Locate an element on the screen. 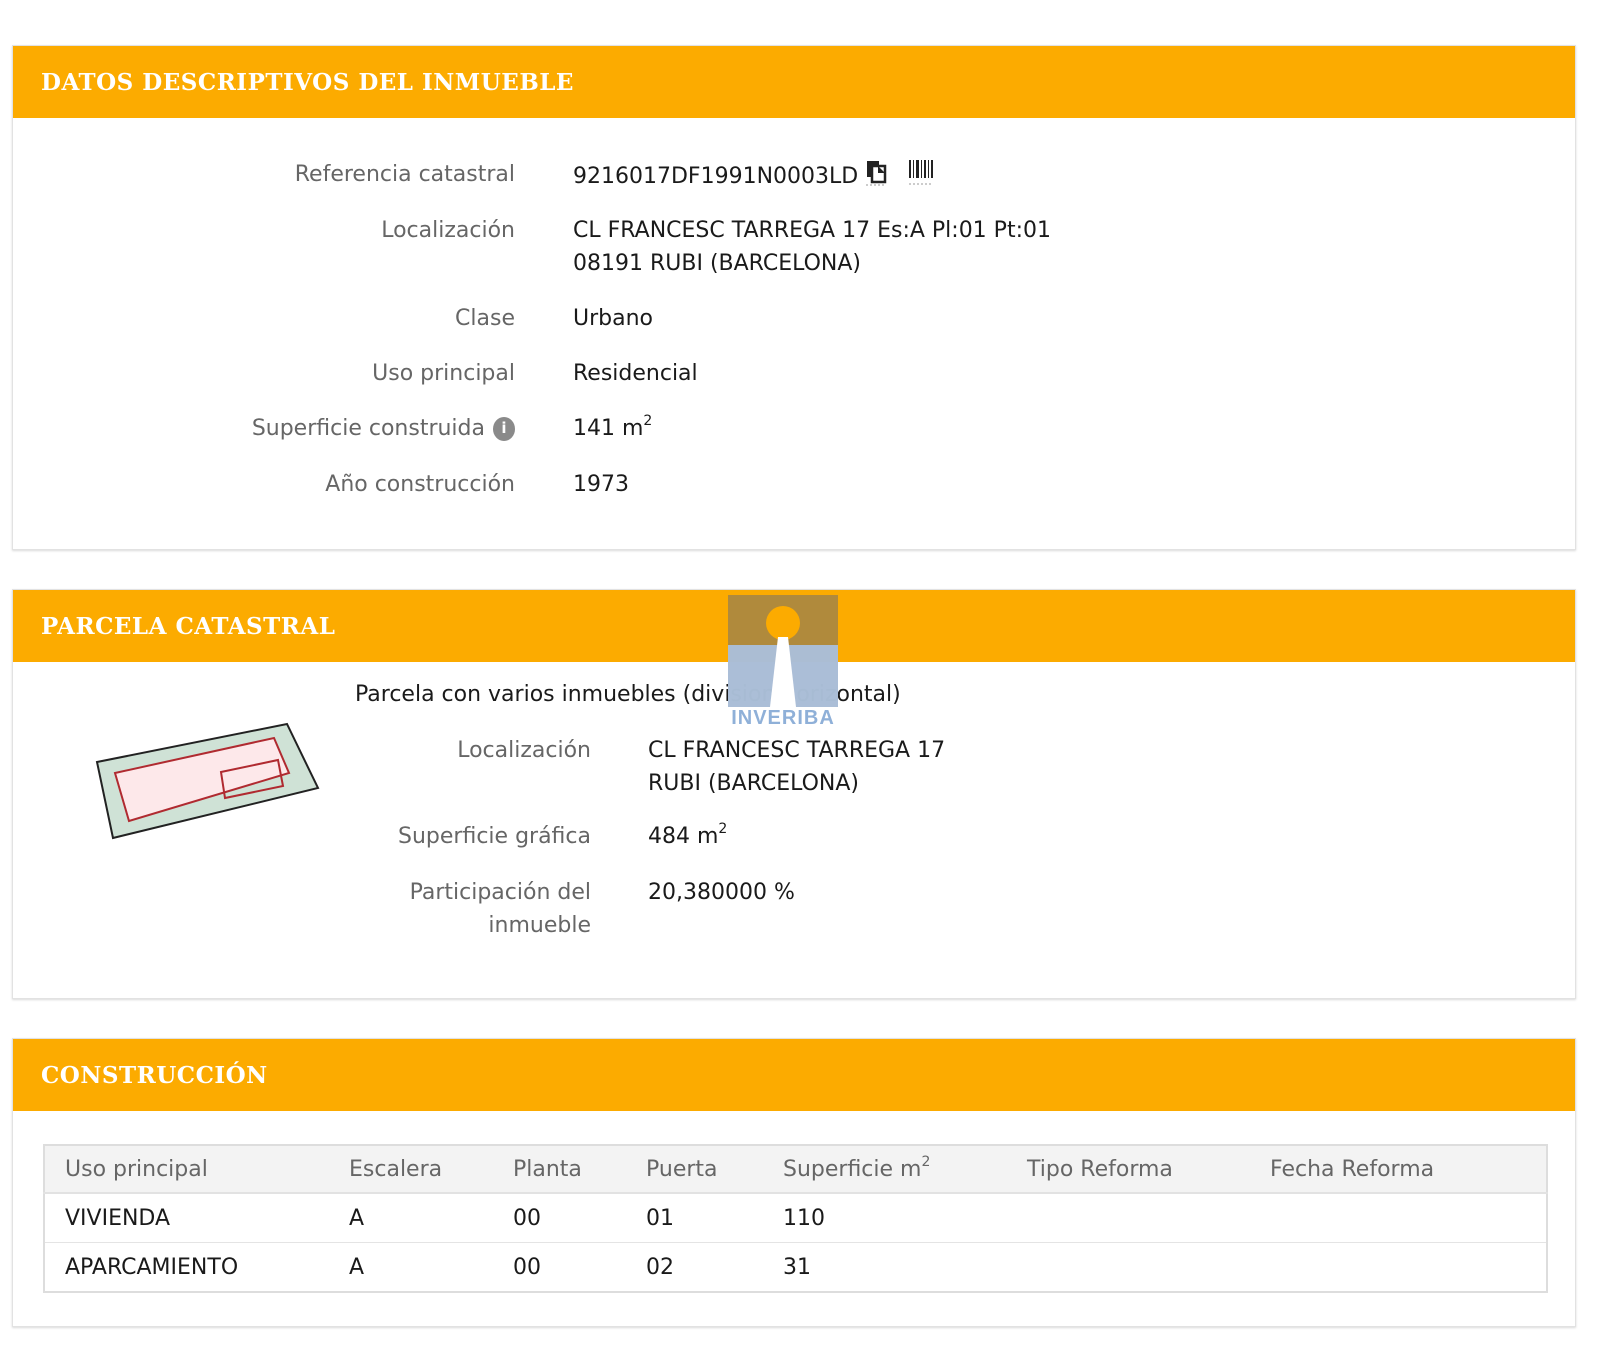  anio-construccion-value: 1973 is located at coordinates (601, 484).